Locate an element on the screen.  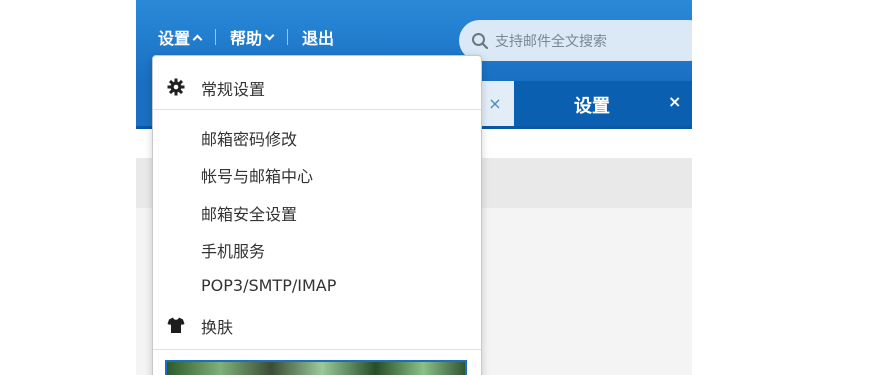
chevron-up-icon is located at coordinates (197, 39).